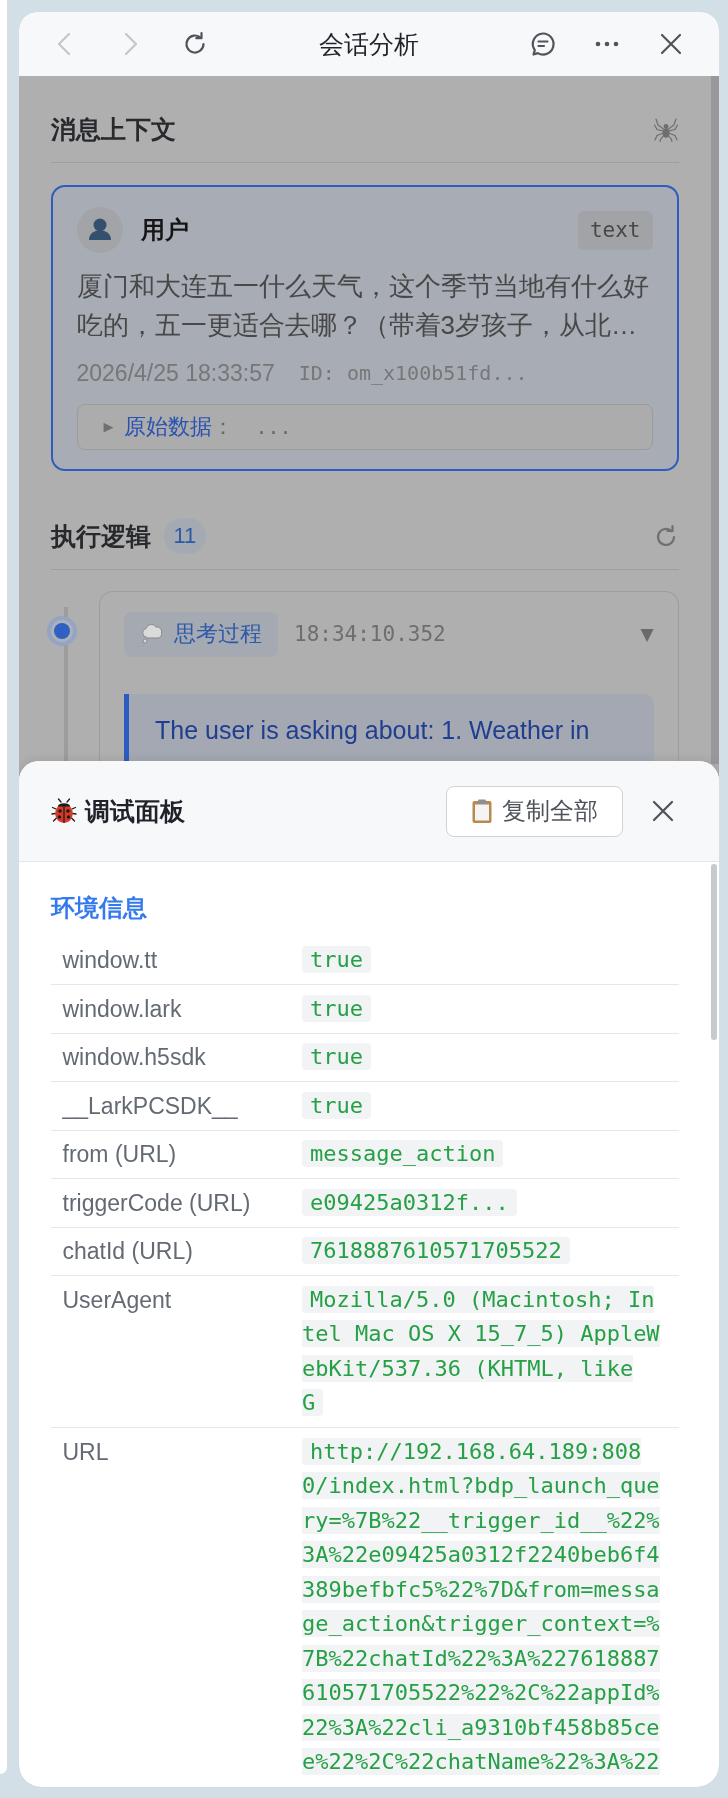  I want to click on section-title: 执行逻辑, so click(100, 536).